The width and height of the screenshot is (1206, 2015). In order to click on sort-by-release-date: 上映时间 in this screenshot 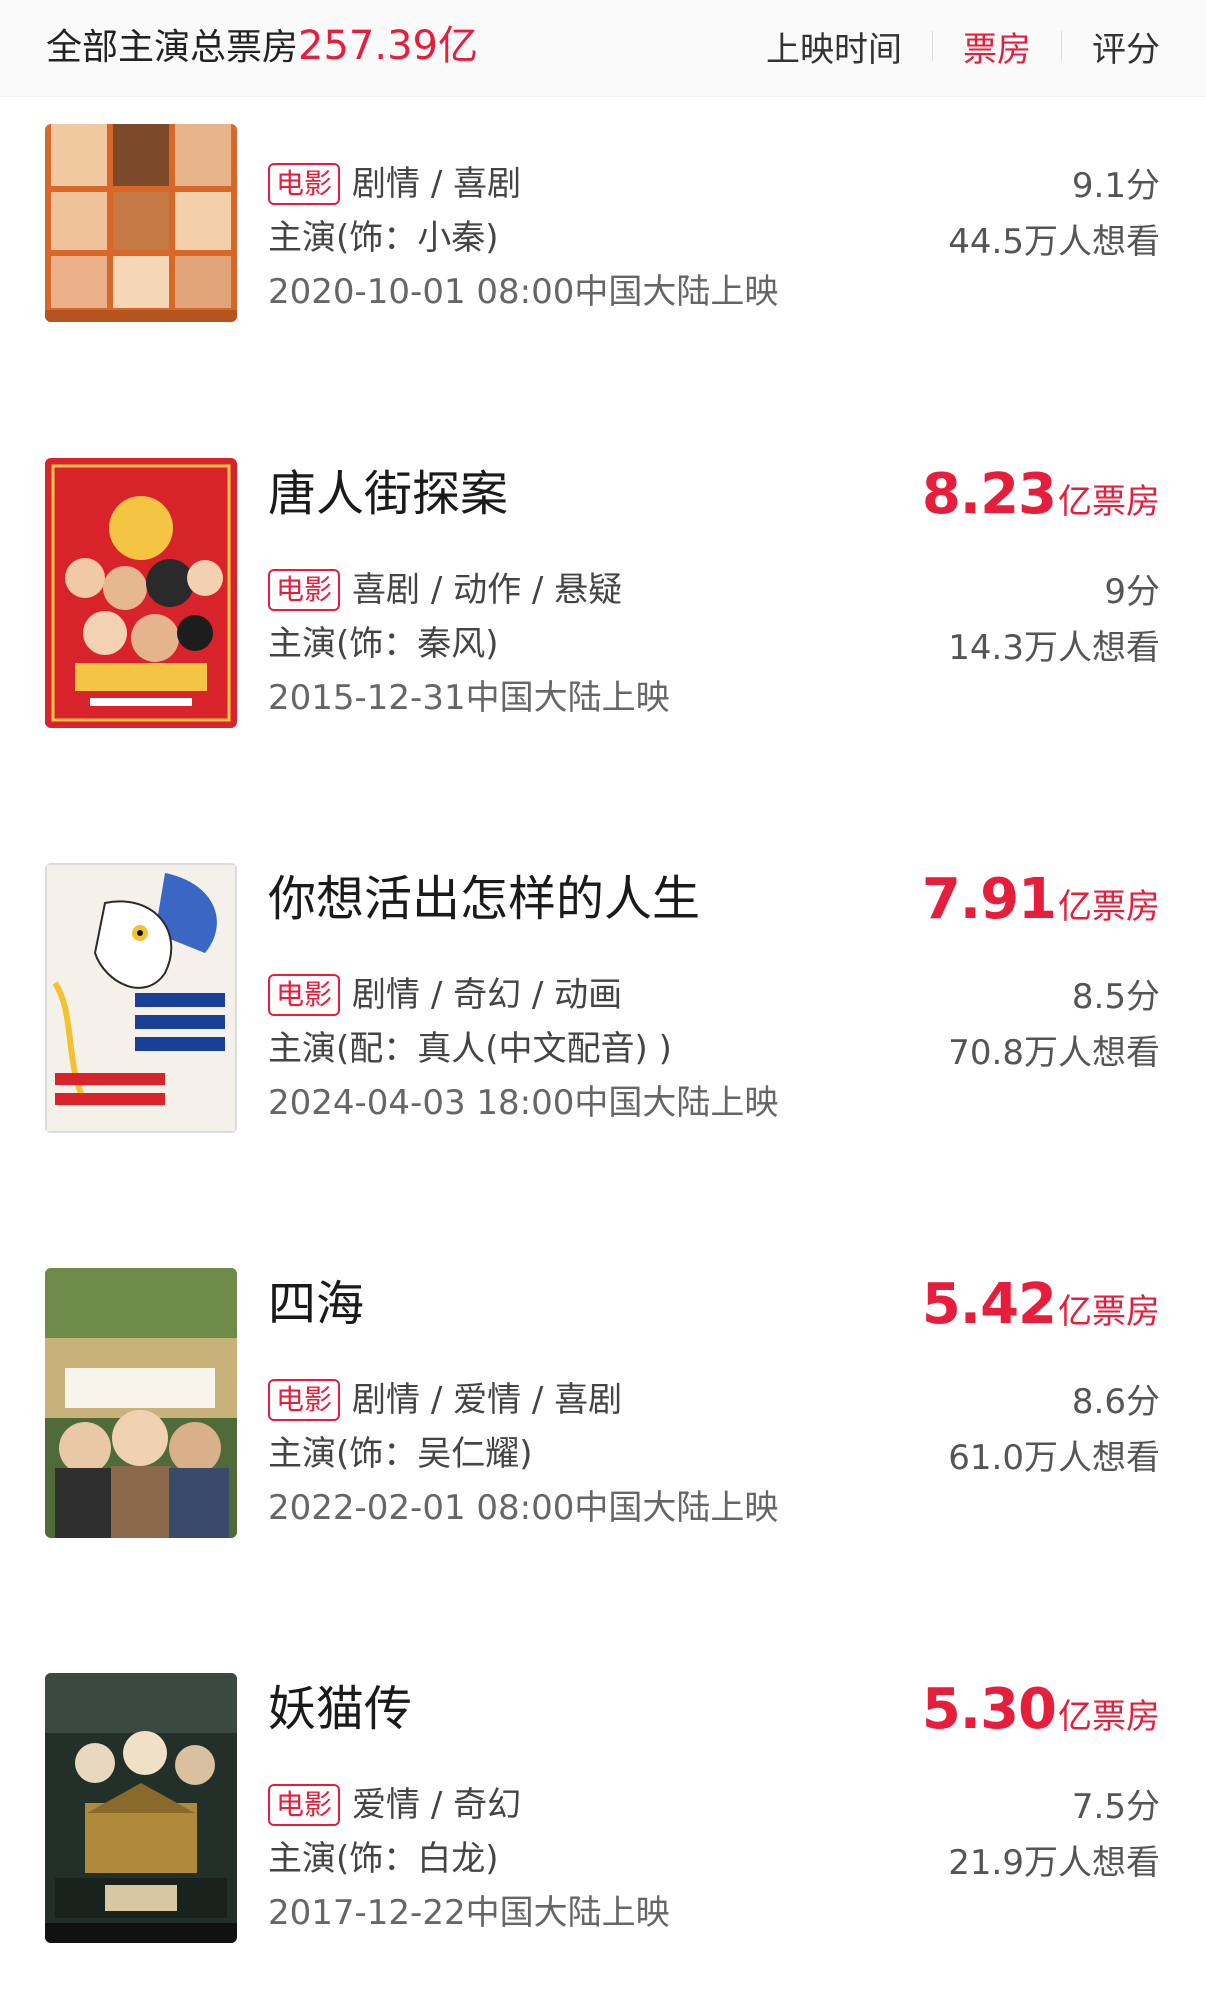, I will do `click(834, 46)`.